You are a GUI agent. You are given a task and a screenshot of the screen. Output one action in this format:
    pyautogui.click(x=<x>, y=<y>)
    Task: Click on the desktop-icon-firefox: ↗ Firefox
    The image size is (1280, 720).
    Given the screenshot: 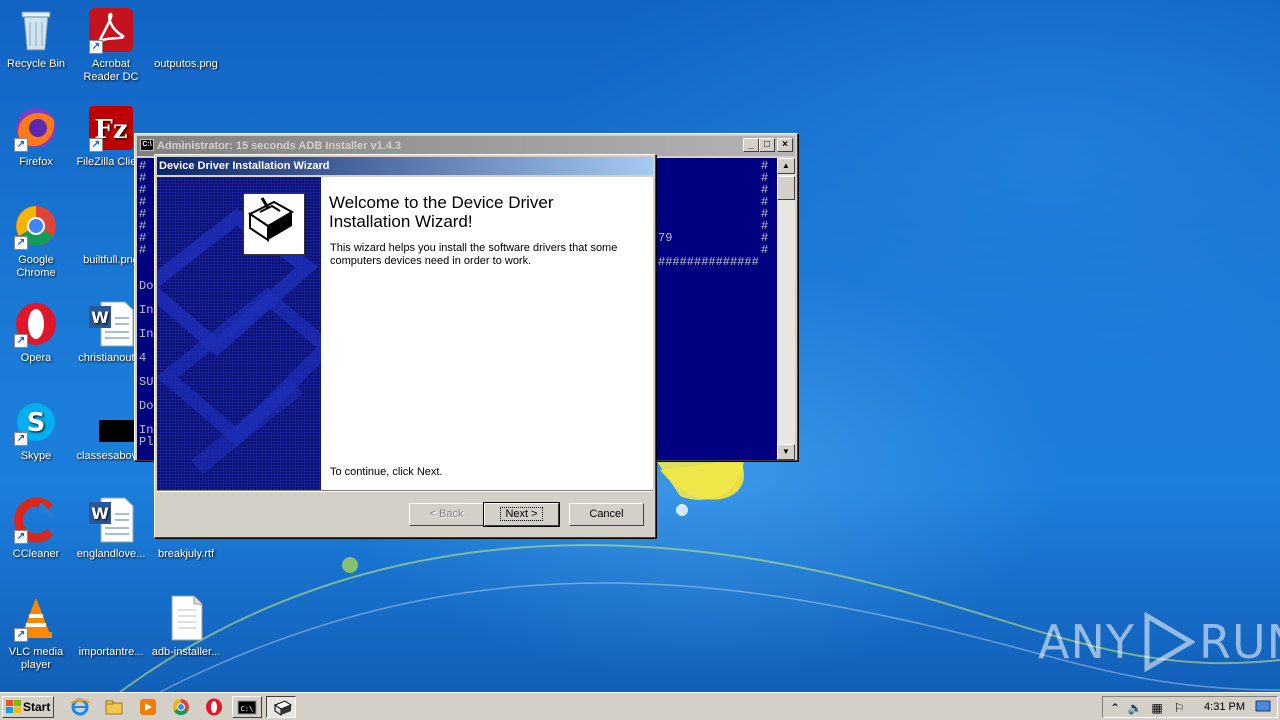 What is the action you would take?
    pyautogui.click(x=36, y=136)
    